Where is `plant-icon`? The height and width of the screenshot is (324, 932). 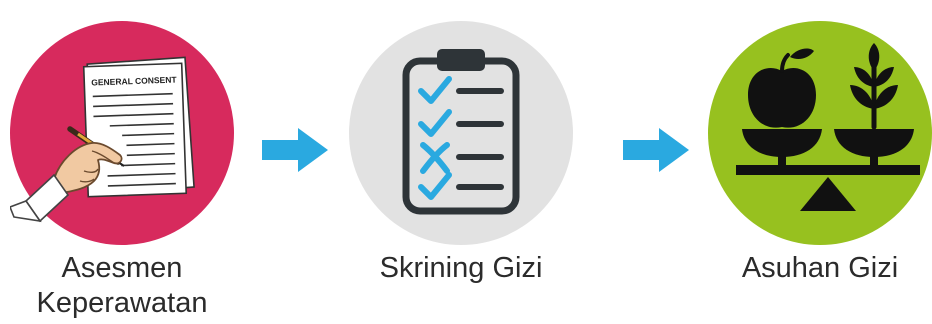 plant-icon is located at coordinates (874, 86).